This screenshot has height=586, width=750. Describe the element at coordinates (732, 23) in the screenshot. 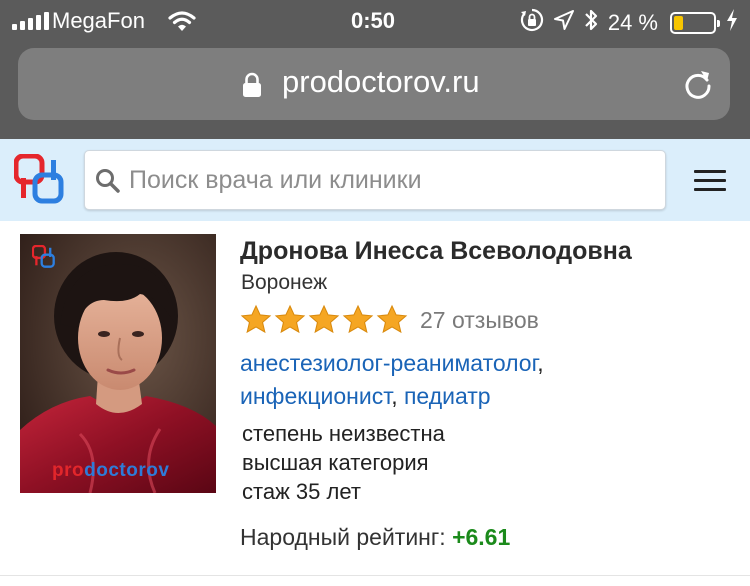

I see `charging-icon` at that location.